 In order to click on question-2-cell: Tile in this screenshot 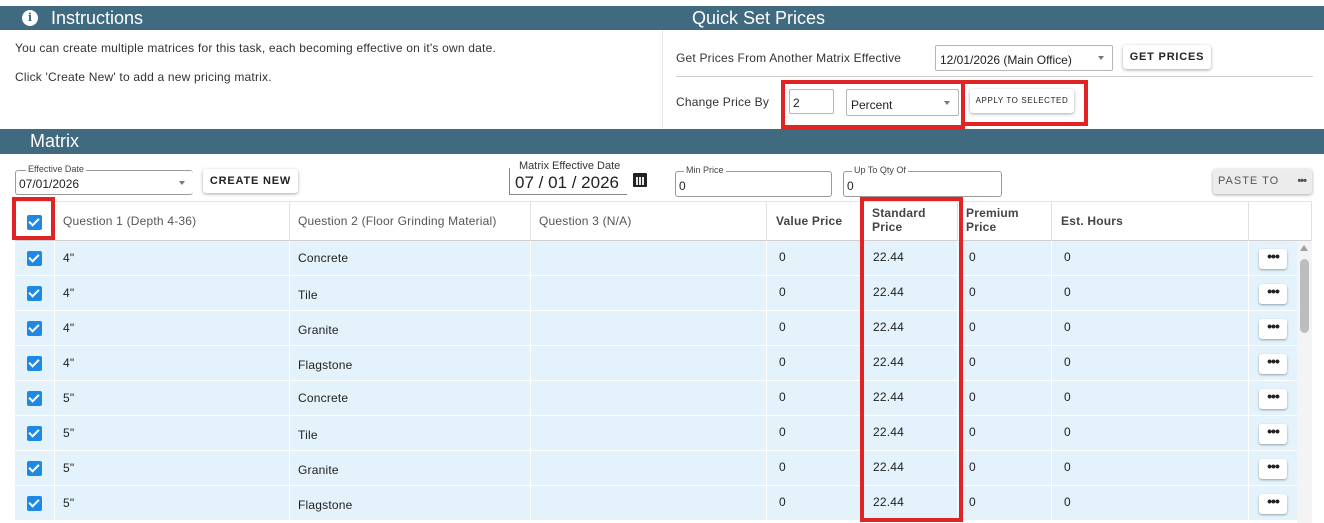, I will do `click(410, 293)`.